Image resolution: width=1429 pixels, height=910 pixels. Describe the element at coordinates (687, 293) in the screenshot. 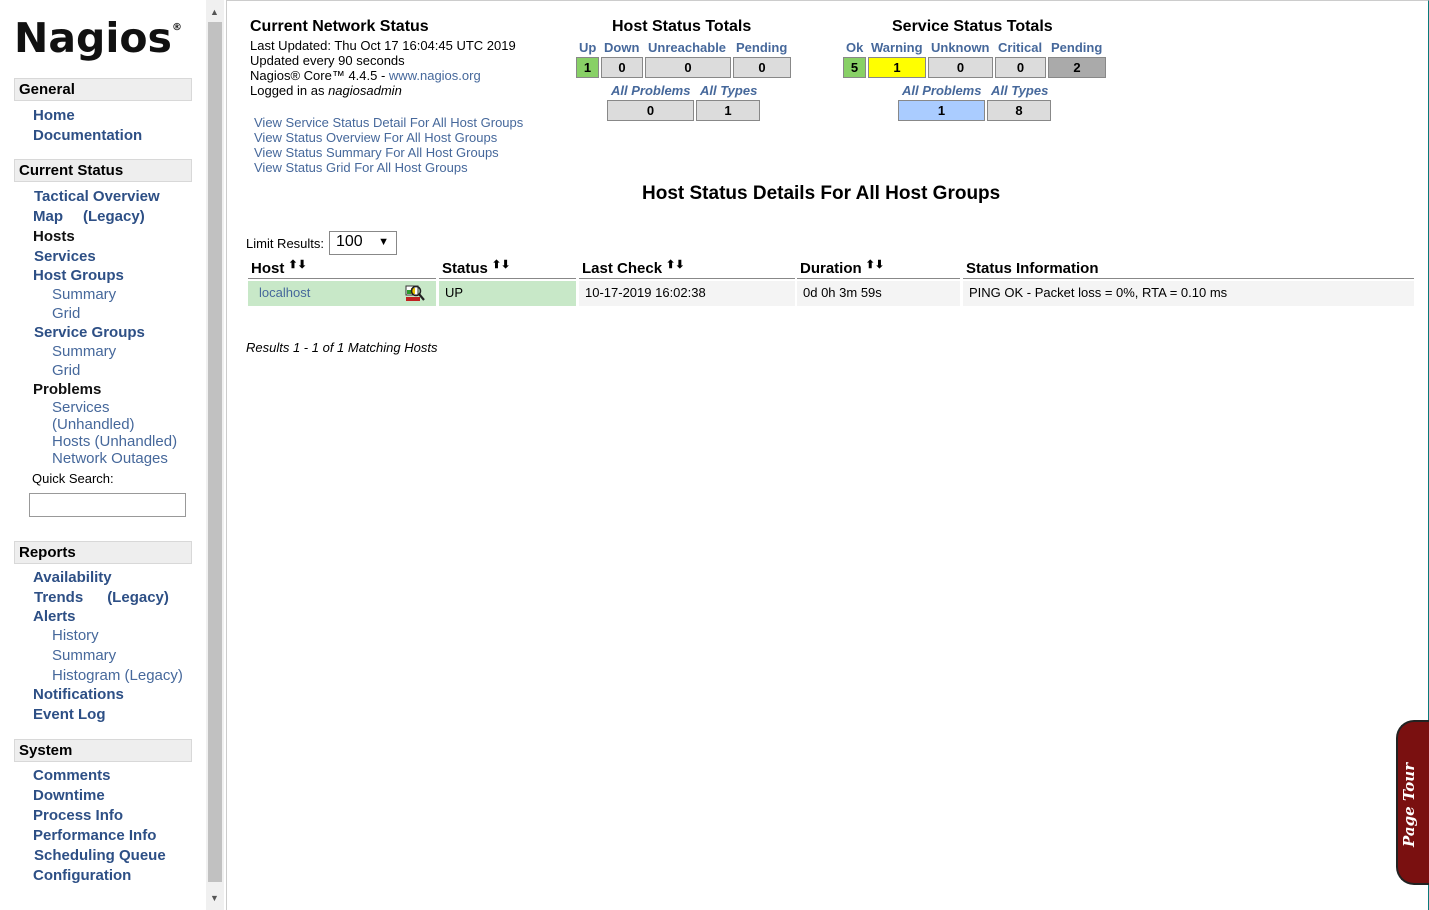

I see `table-row-last-check-cell: 10-17-2019 16:02:38` at that location.